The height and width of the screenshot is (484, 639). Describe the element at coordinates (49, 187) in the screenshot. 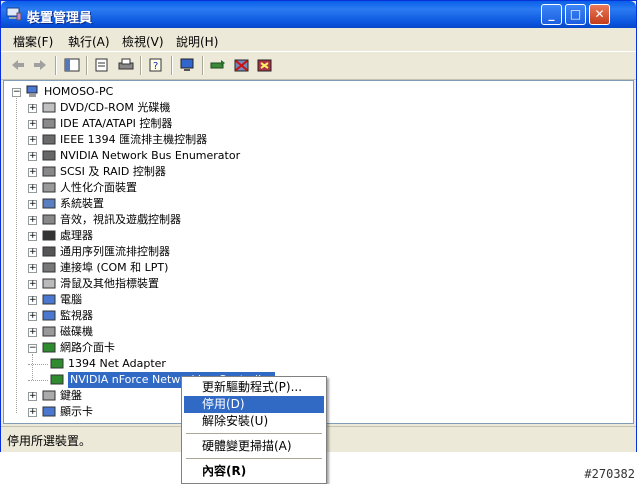

I see `hid-icon` at that location.